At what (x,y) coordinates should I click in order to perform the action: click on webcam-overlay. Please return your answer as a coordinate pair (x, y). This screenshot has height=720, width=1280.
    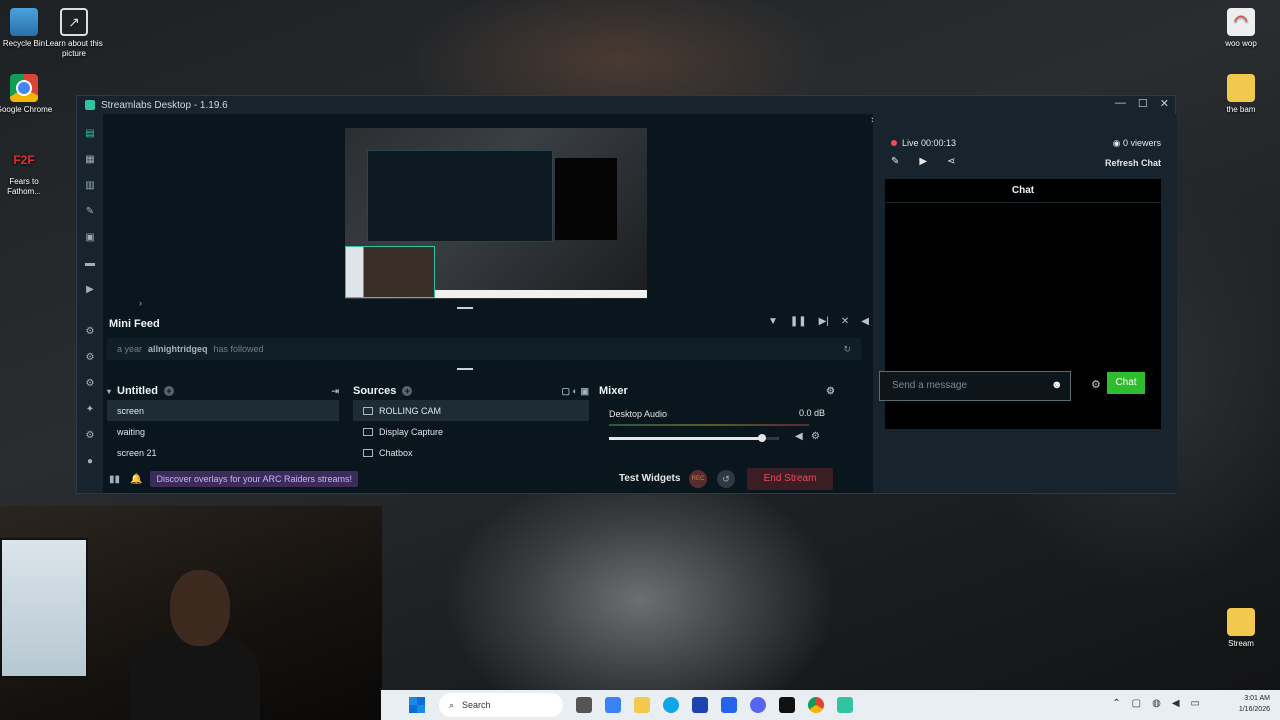
    Looking at the image, I should click on (191, 613).